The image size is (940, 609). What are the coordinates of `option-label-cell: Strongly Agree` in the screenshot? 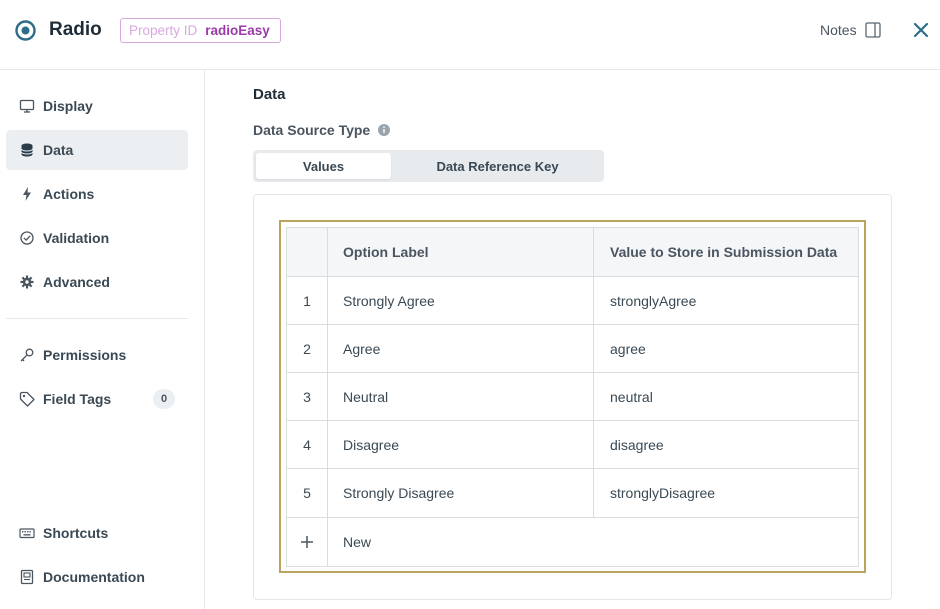 It's located at (461, 300).